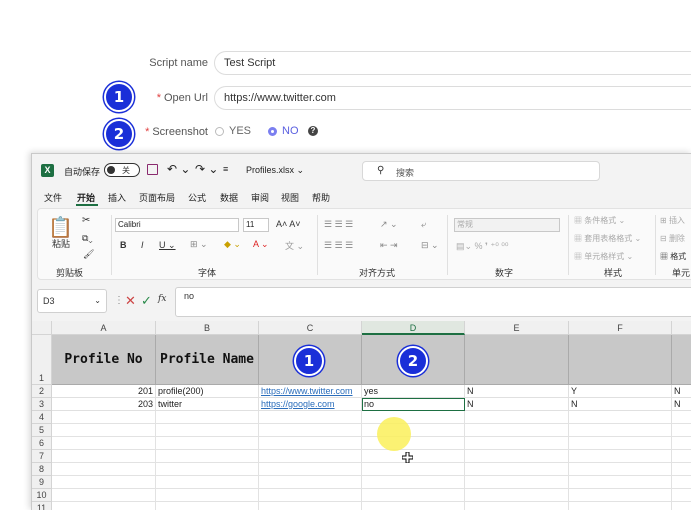 The width and height of the screenshot is (691, 510). What do you see at coordinates (672, 220) in the screenshot?
I see `insert-cells-button: ⊞ 插入` at bounding box center [672, 220].